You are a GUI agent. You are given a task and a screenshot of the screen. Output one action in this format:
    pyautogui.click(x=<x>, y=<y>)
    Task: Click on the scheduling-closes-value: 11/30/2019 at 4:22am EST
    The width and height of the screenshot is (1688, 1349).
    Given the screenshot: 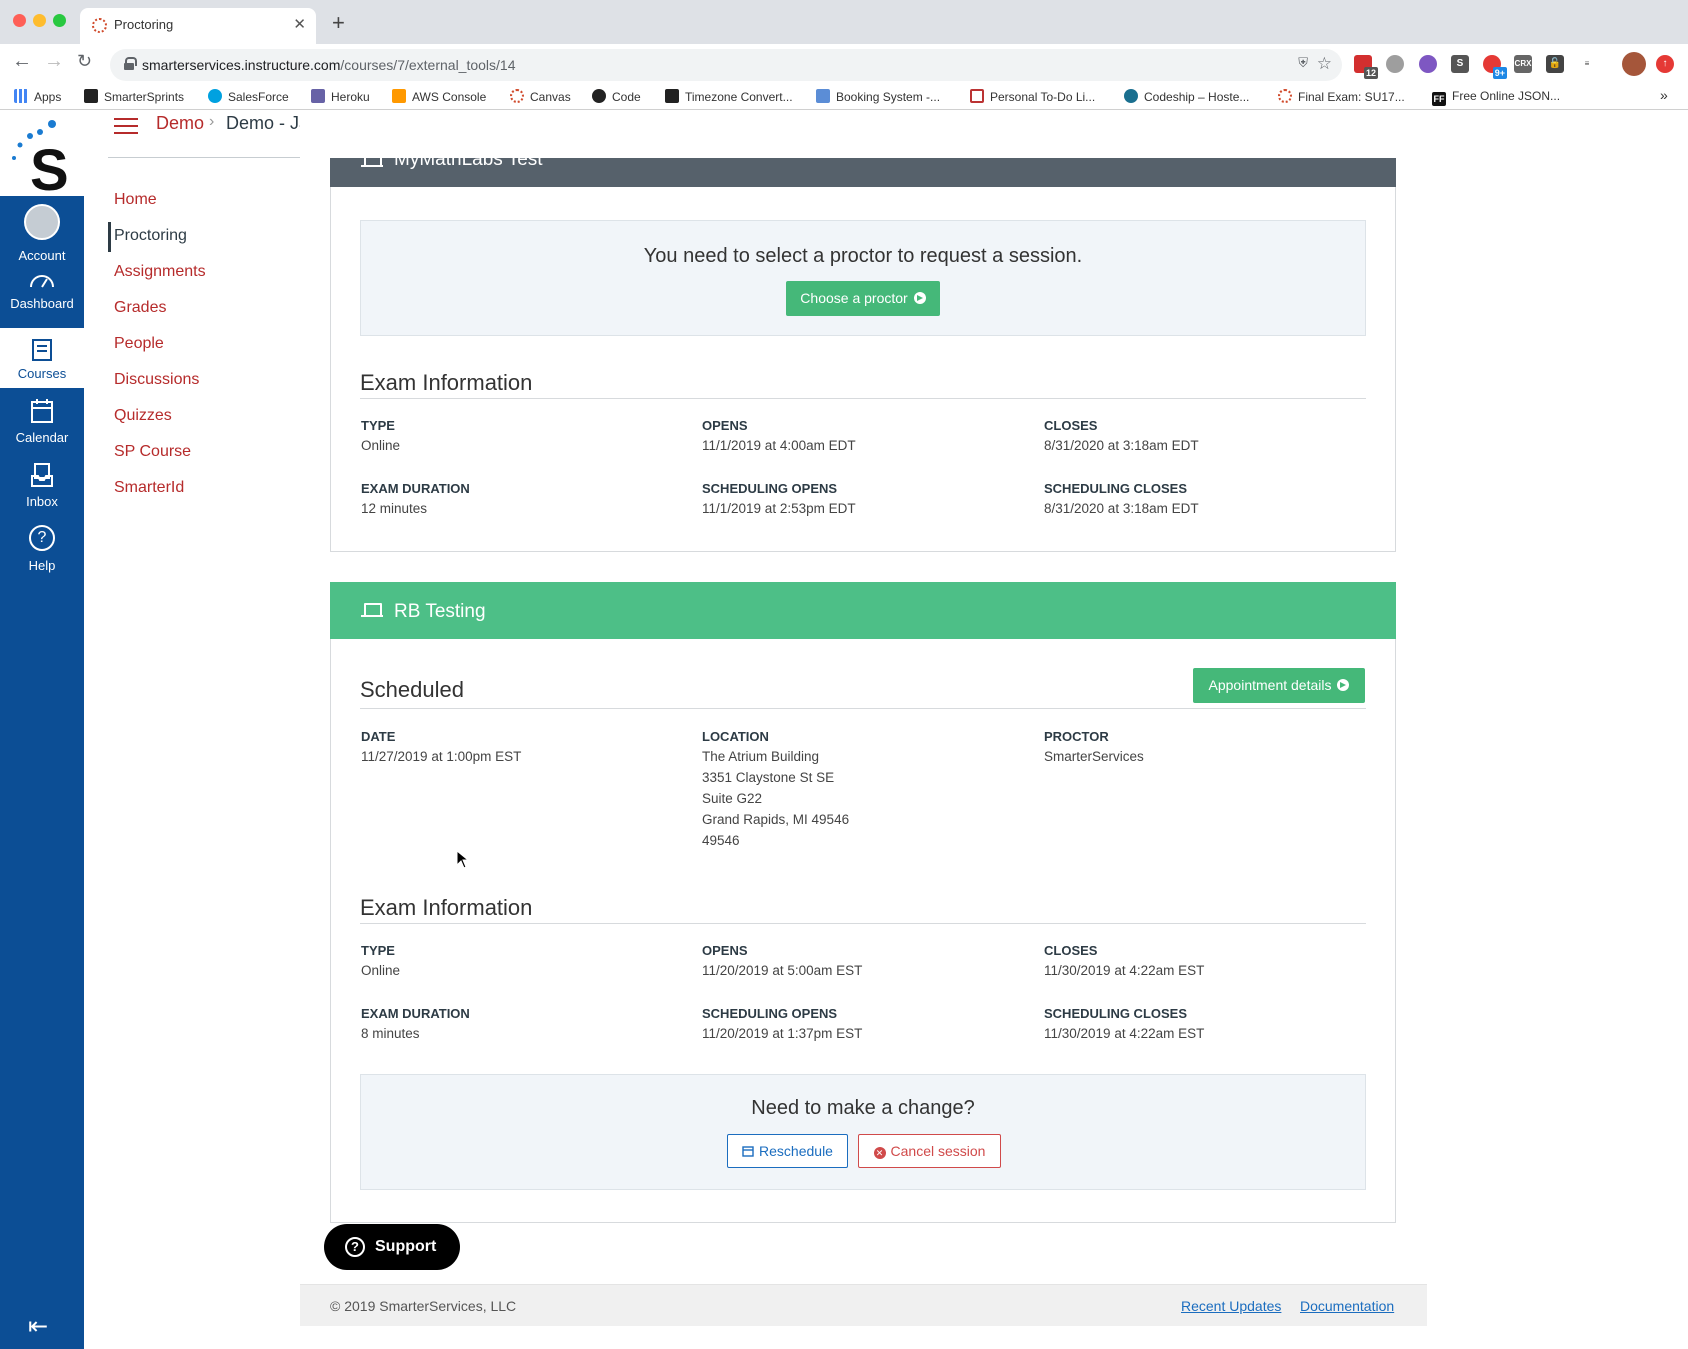 What is the action you would take?
    pyautogui.click(x=1124, y=1033)
    